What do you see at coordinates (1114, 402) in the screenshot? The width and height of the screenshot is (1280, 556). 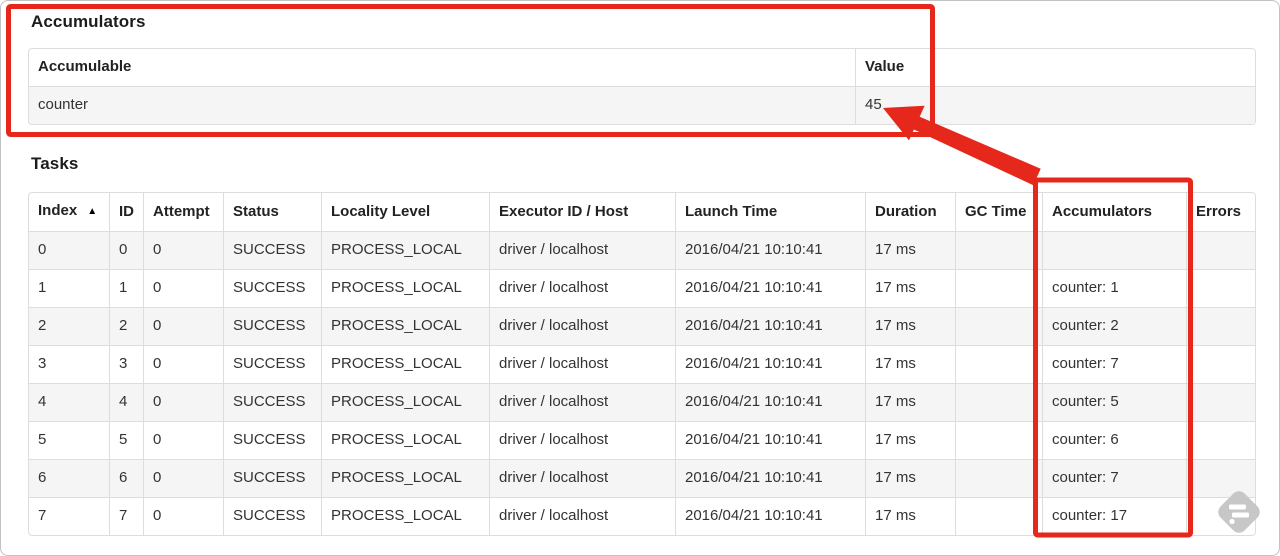 I see `table-cell: counter: 5` at bounding box center [1114, 402].